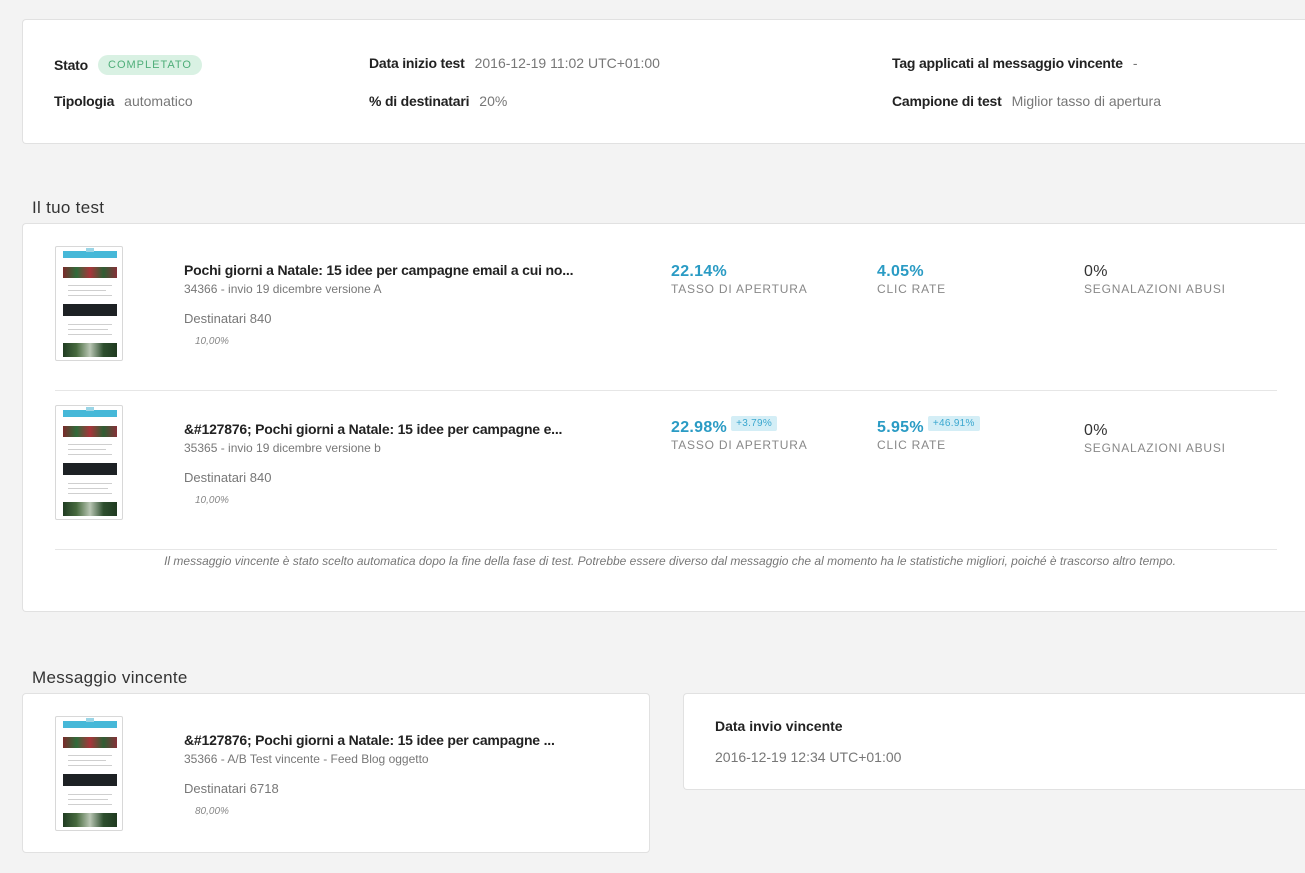  I want to click on status-badge: COMPLETATO, so click(150, 65).